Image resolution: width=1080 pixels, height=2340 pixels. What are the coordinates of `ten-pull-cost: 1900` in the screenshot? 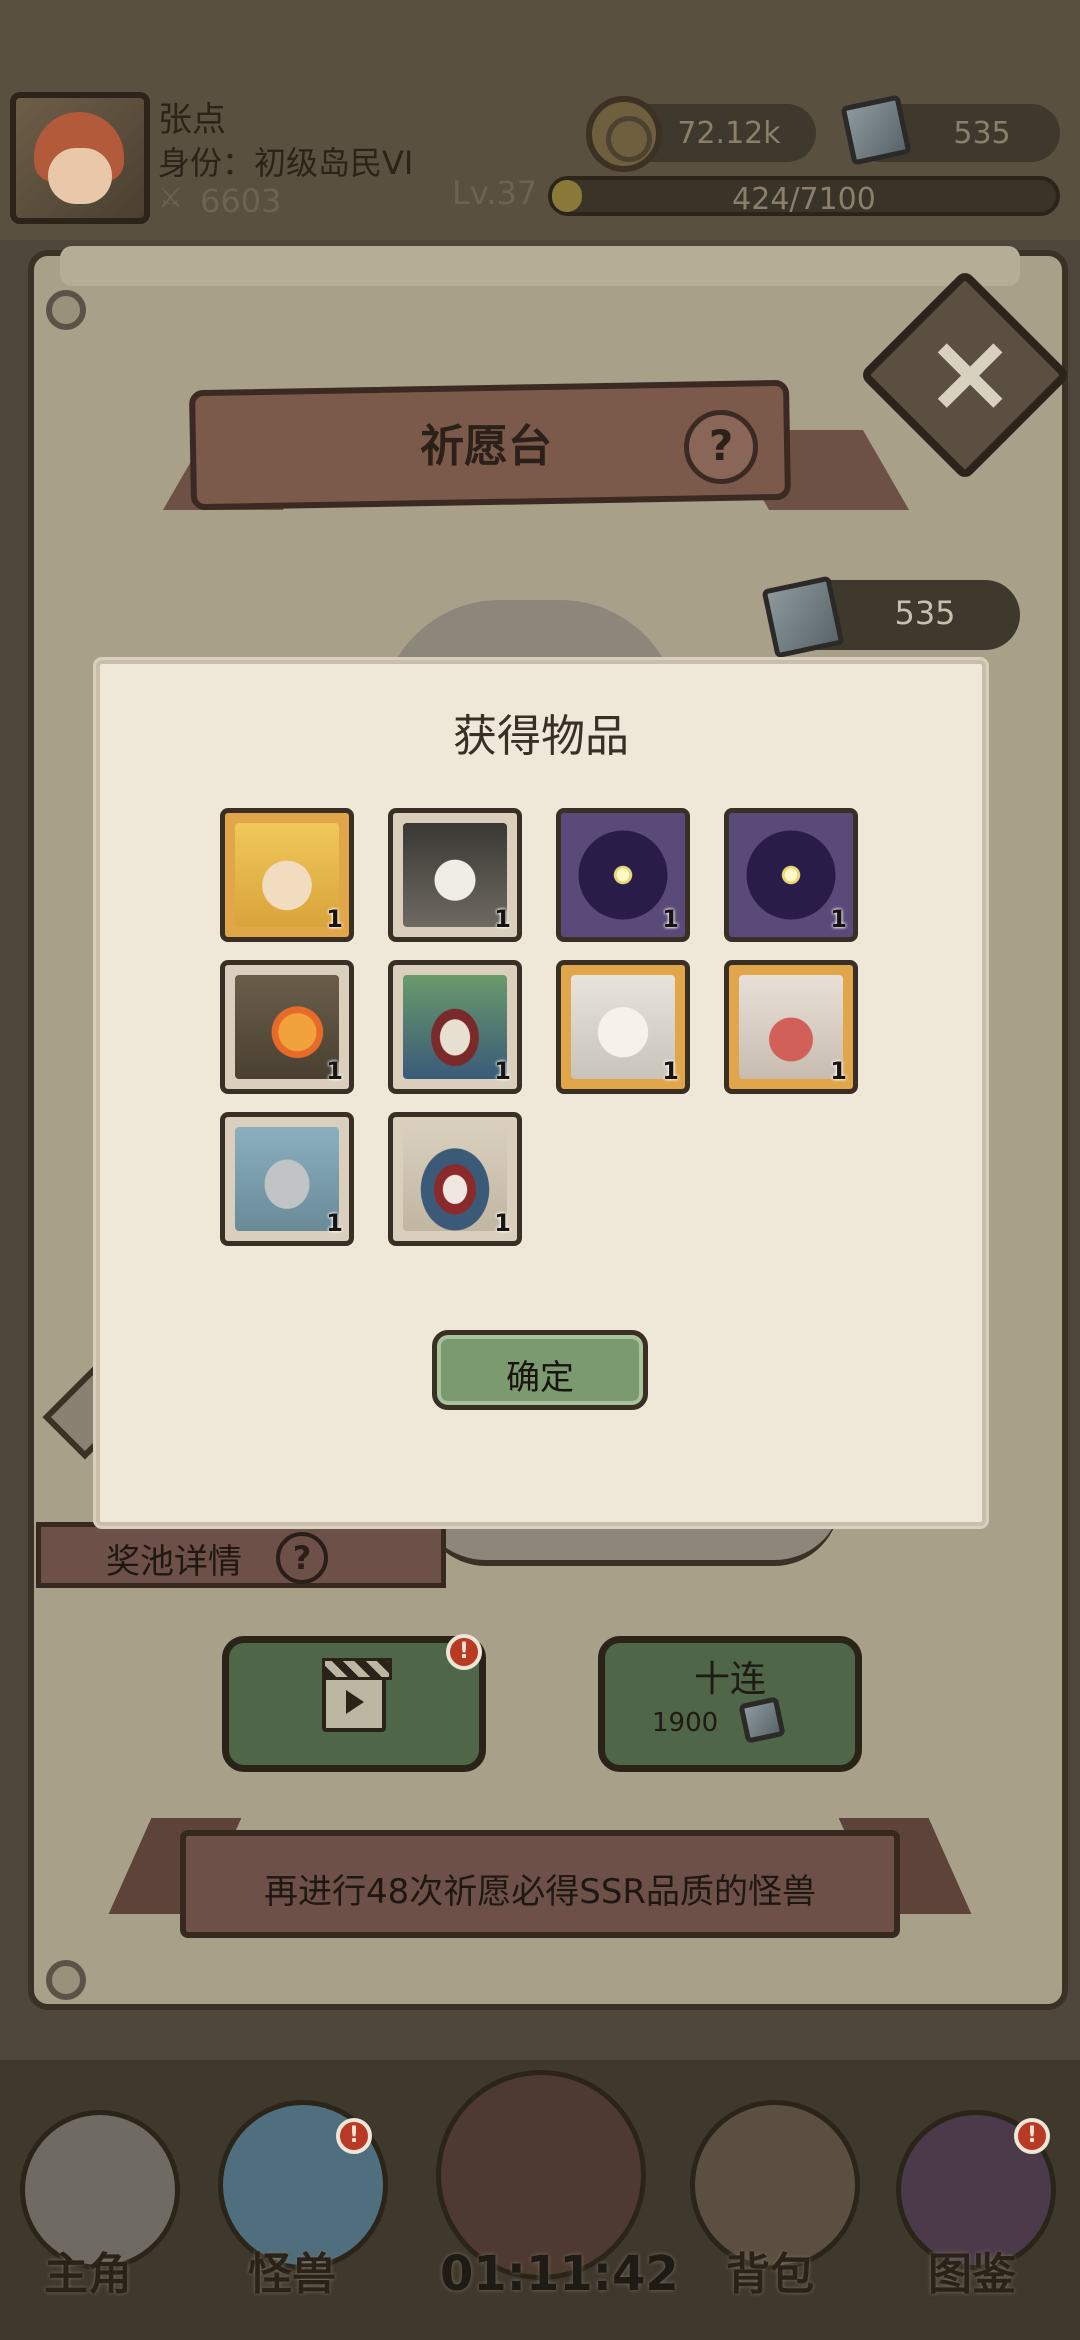 It's located at (685, 1723).